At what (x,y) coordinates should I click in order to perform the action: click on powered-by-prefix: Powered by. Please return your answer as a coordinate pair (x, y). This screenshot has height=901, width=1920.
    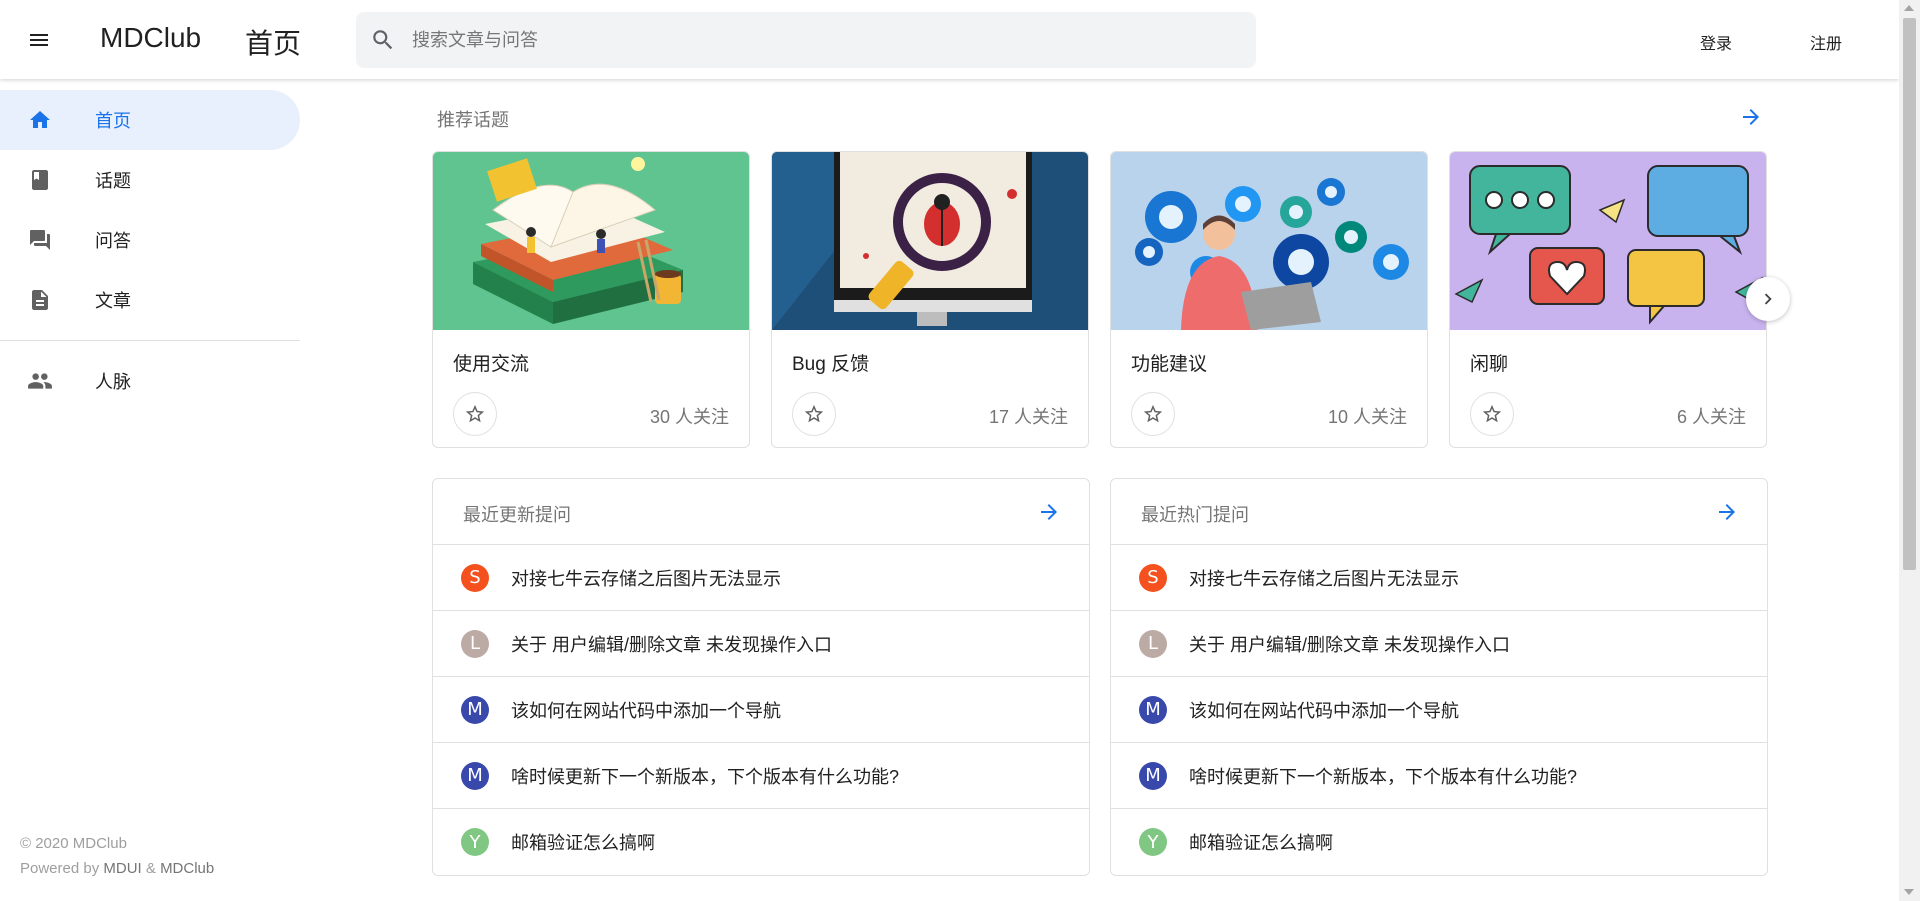
    Looking at the image, I should click on (62, 868).